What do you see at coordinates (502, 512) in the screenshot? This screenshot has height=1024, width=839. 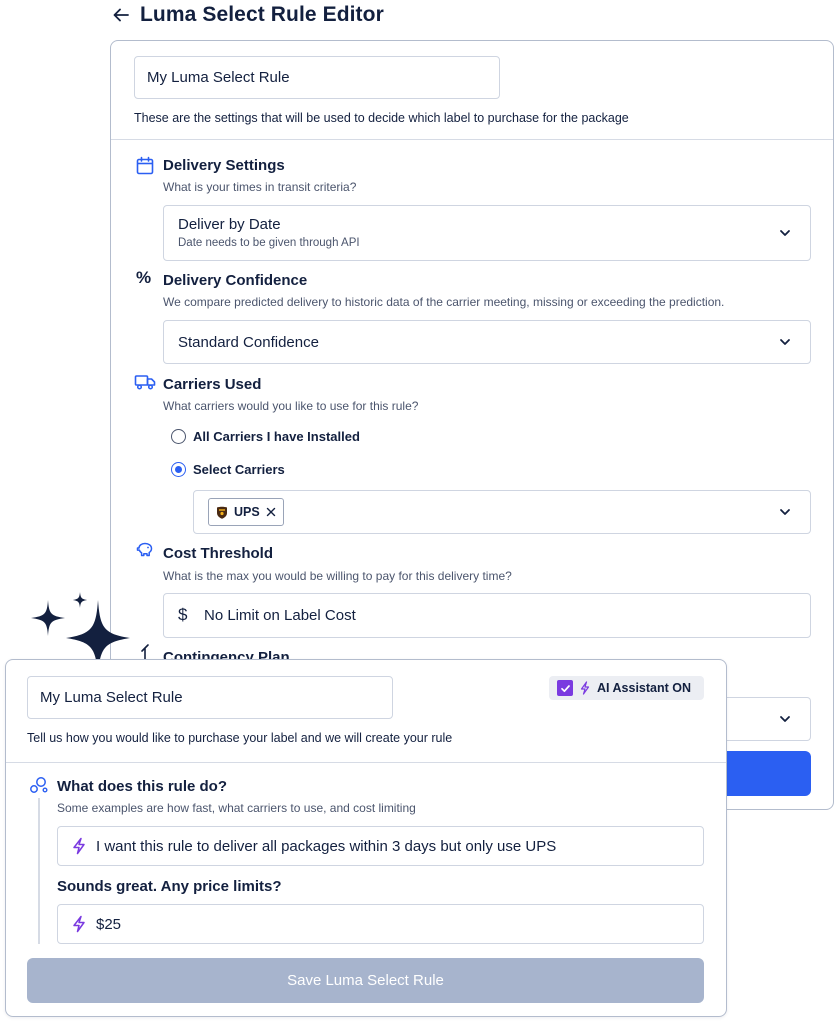 I see `carrier-multiselect: UPS` at bounding box center [502, 512].